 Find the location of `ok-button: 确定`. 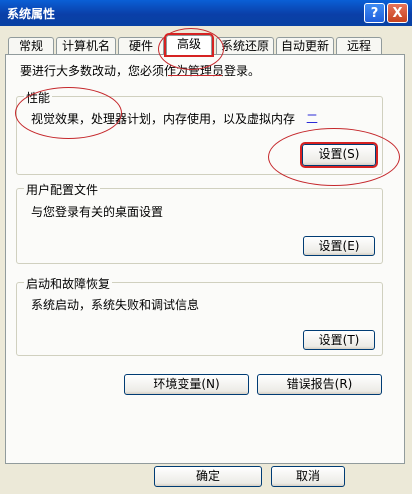

ok-button: 确定 is located at coordinates (208, 476).